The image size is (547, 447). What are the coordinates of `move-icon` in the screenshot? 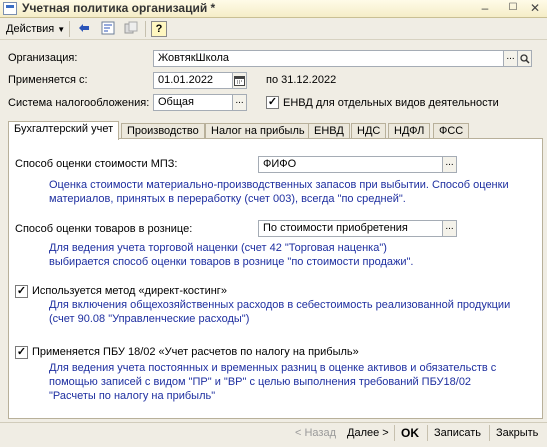 It's located at (84, 29).